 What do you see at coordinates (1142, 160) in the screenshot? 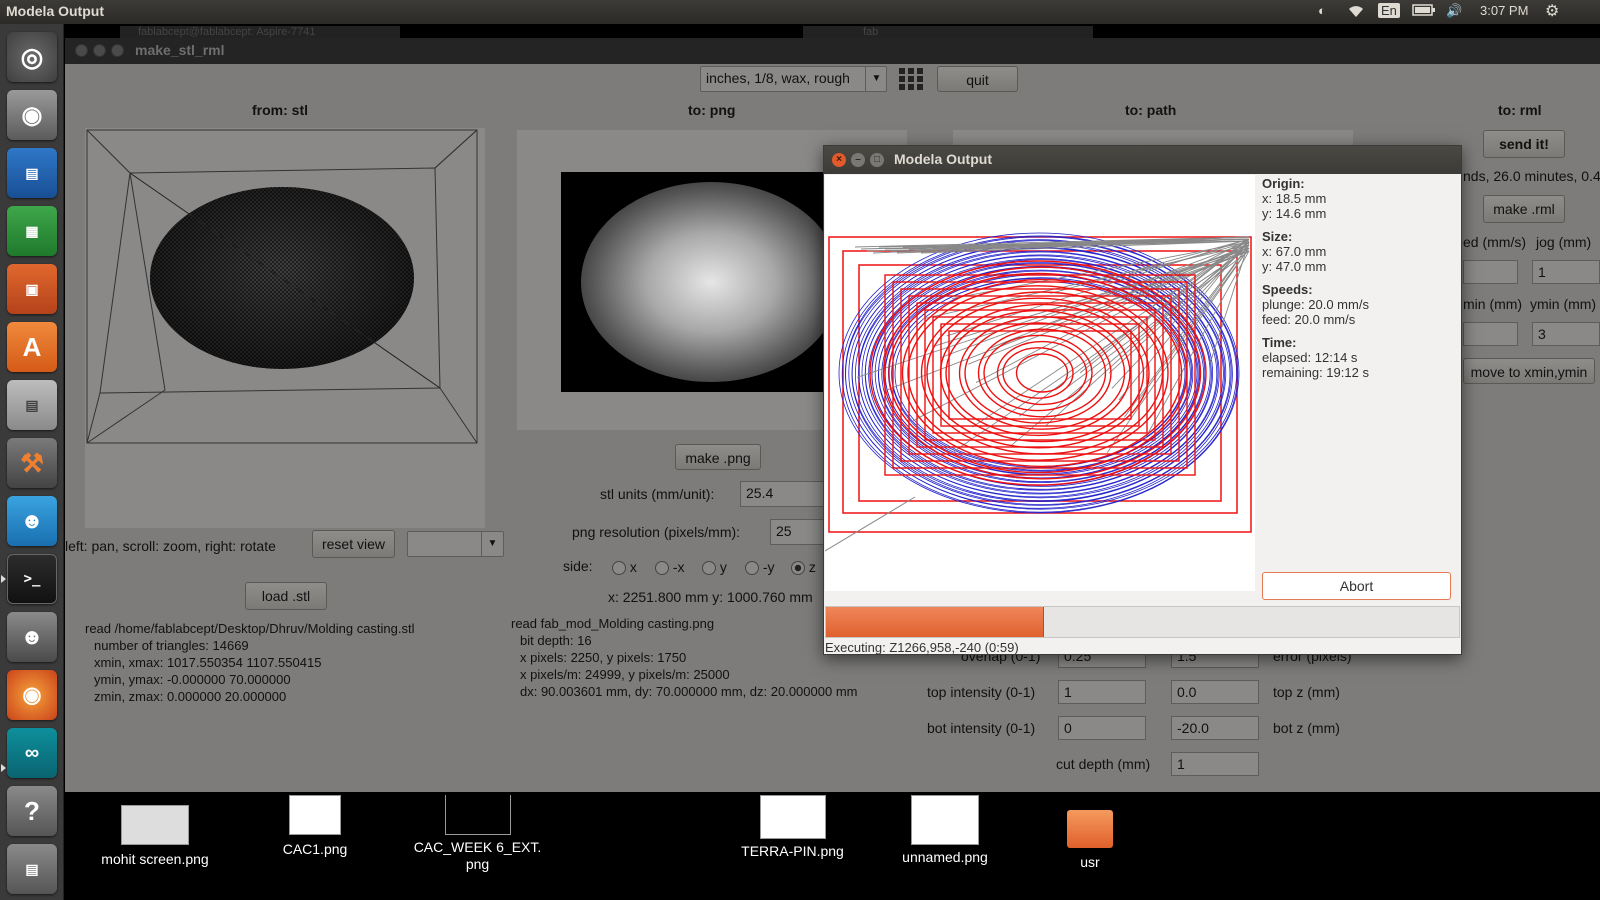
I see `dialog-titlebar: × – □ Modela Output` at bounding box center [1142, 160].